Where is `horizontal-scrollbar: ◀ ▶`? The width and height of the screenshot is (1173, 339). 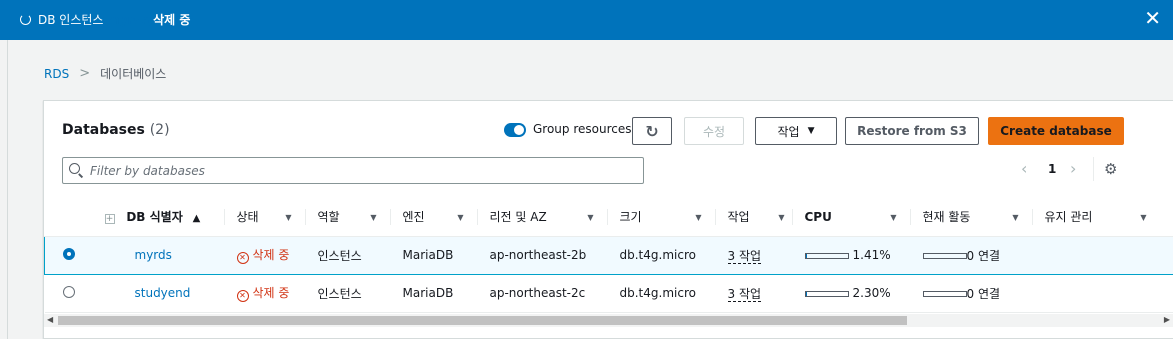
horizontal-scrollbar: ◀ ▶ is located at coordinates (608, 320).